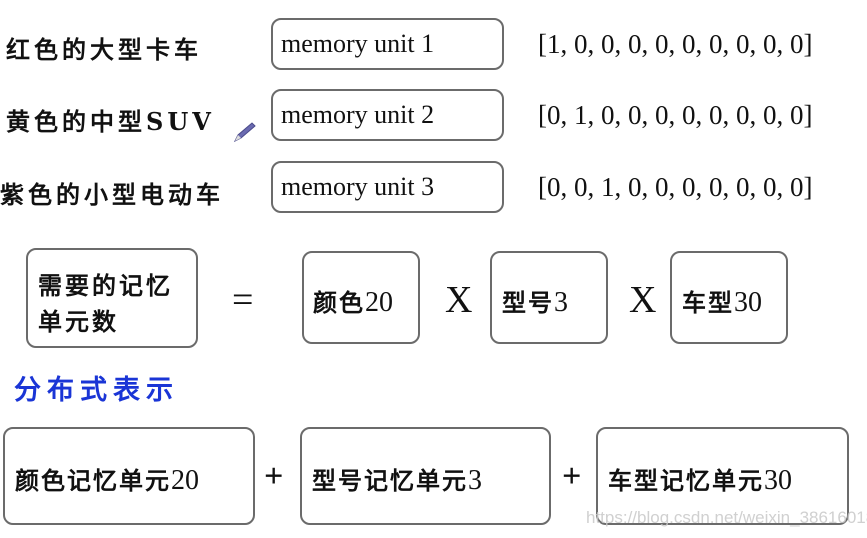  I want to click on term-model-box: 型号记忆单元3, so click(425, 476).